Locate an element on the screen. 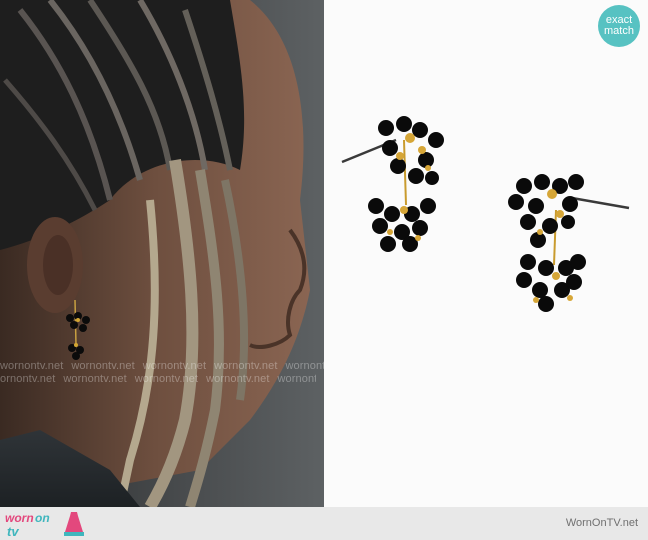 This screenshot has width=648, height=540. footer-site-name: WornOnTV.net is located at coordinates (602, 523).